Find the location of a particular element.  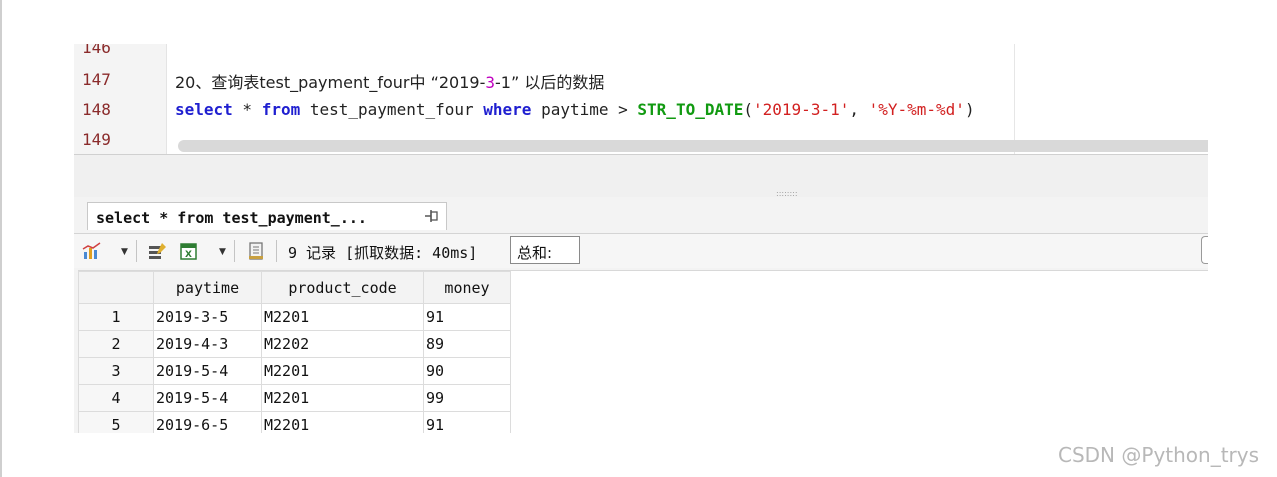

export-excel-icon: X is located at coordinates (189, 251).